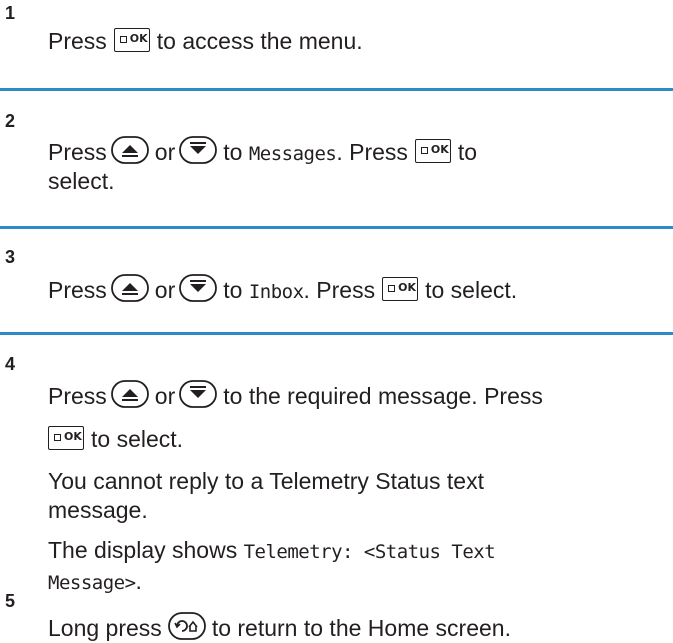  What do you see at coordinates (361, 628) in the screenshot?
I see `instruction-text: to return to the Home screen.` at bounding box center [361, 628].